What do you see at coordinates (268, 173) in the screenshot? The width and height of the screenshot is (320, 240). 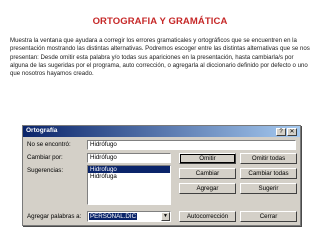 I see `change-all-button: Cambiar todas` at bounding box center [268, 173].